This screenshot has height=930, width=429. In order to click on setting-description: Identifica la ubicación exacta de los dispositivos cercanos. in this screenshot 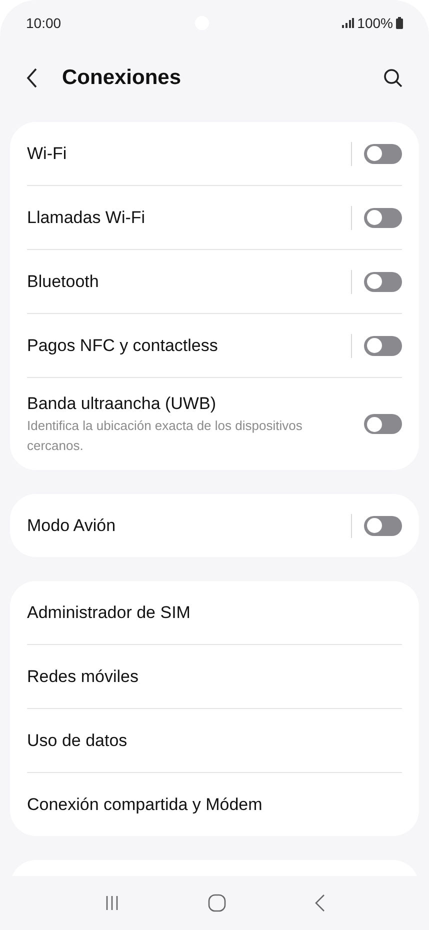, I will do `click(165, 436)`.